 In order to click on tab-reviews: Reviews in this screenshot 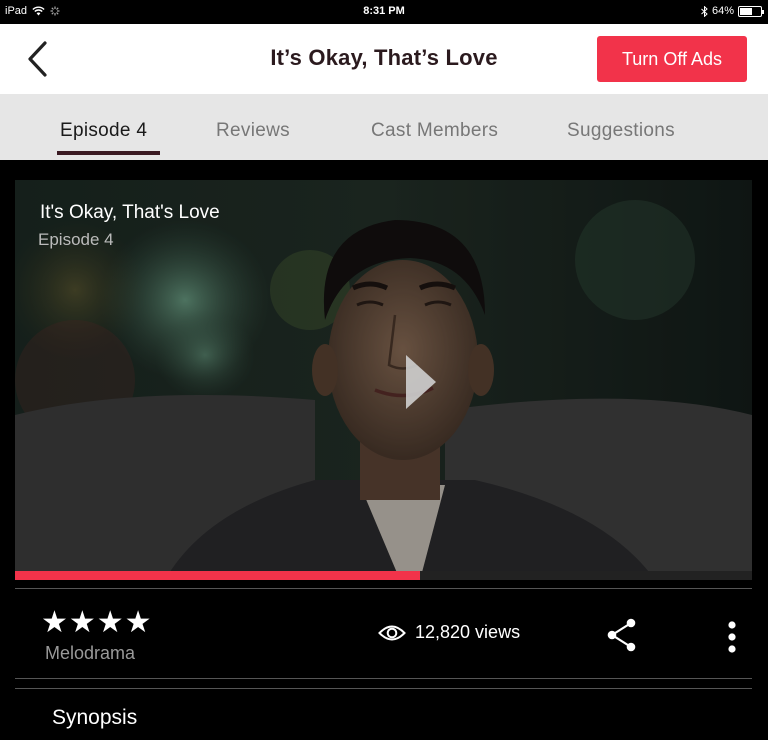, I will do `click(253, 131)`.